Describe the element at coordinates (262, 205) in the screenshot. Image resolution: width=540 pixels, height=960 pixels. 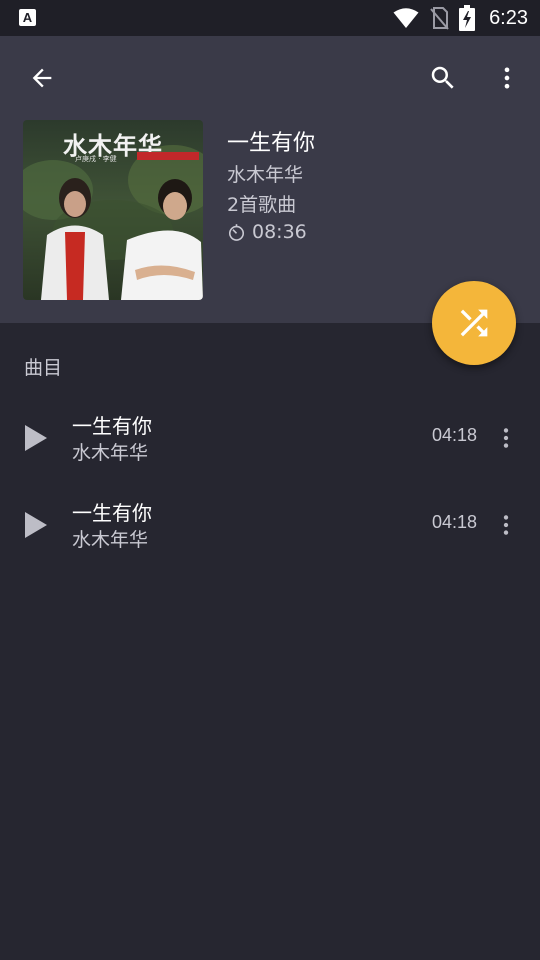
I see `album-song-count: 2首歌曲` at that location.